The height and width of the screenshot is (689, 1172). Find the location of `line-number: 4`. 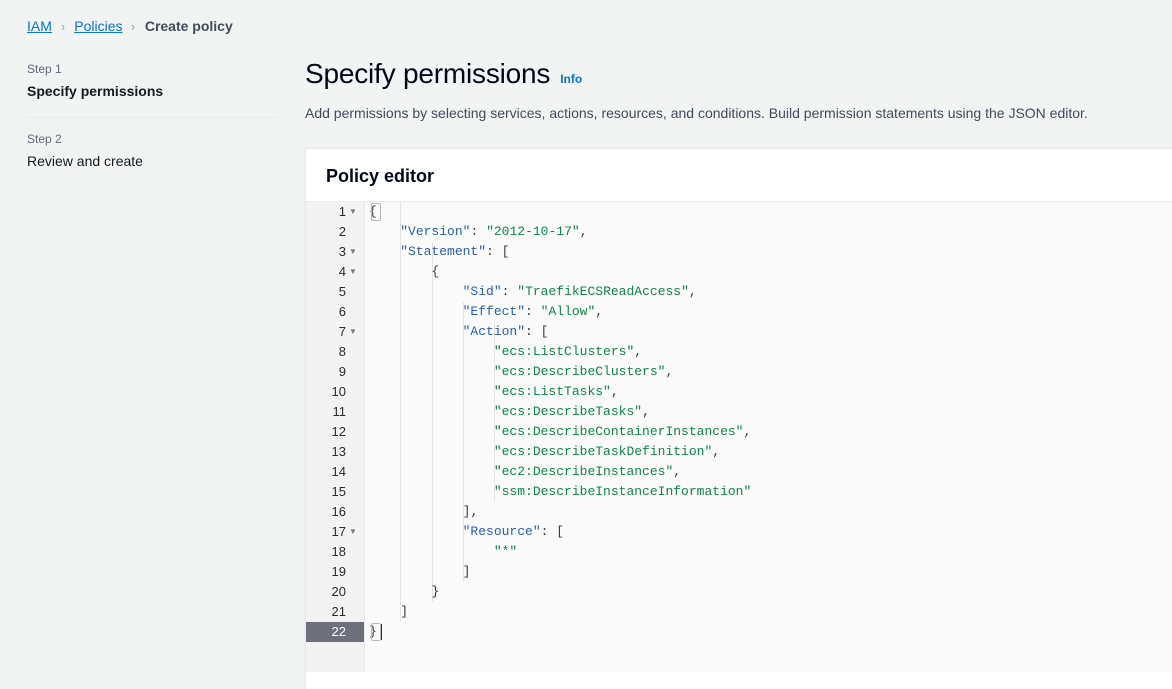

line-number: 4 is located at coordinates (336, 272).